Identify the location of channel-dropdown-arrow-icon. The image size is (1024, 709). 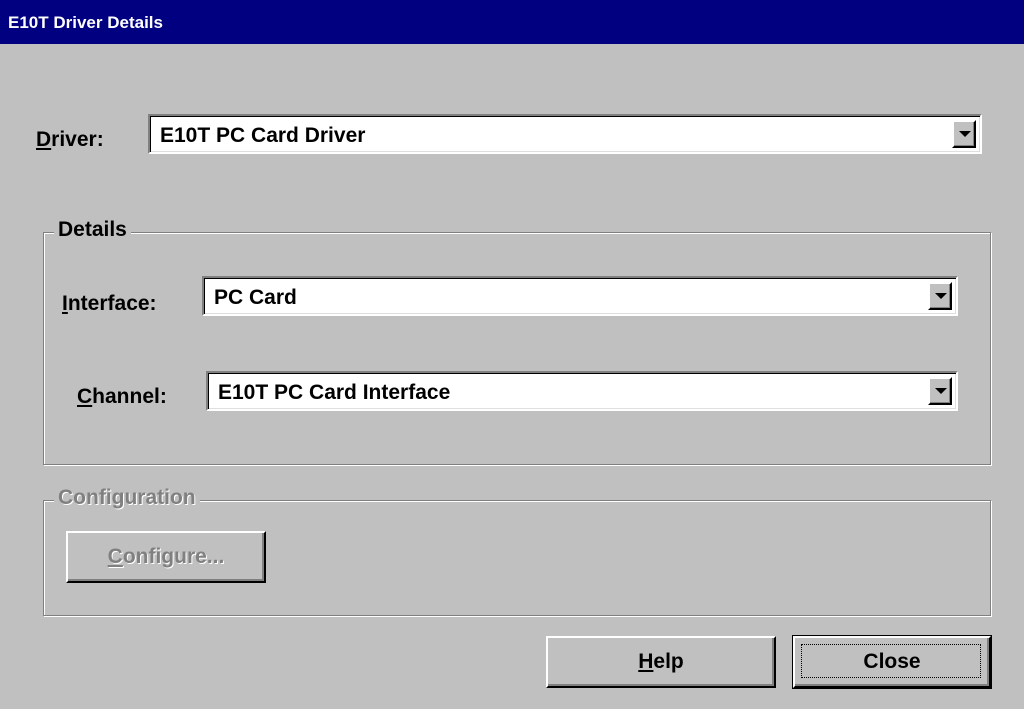
(940, 391).